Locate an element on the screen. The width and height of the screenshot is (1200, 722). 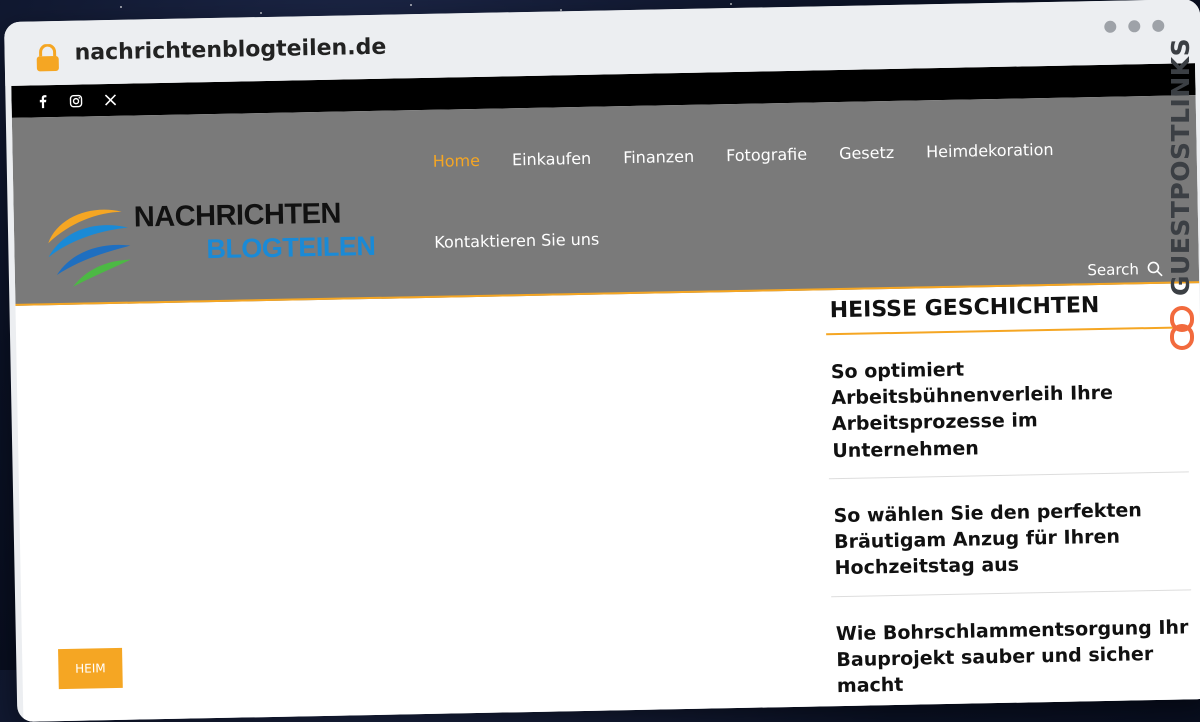
guestpostlinks-watermark: GUESTPOSTLINKS is located at coordinates (1183, 196).